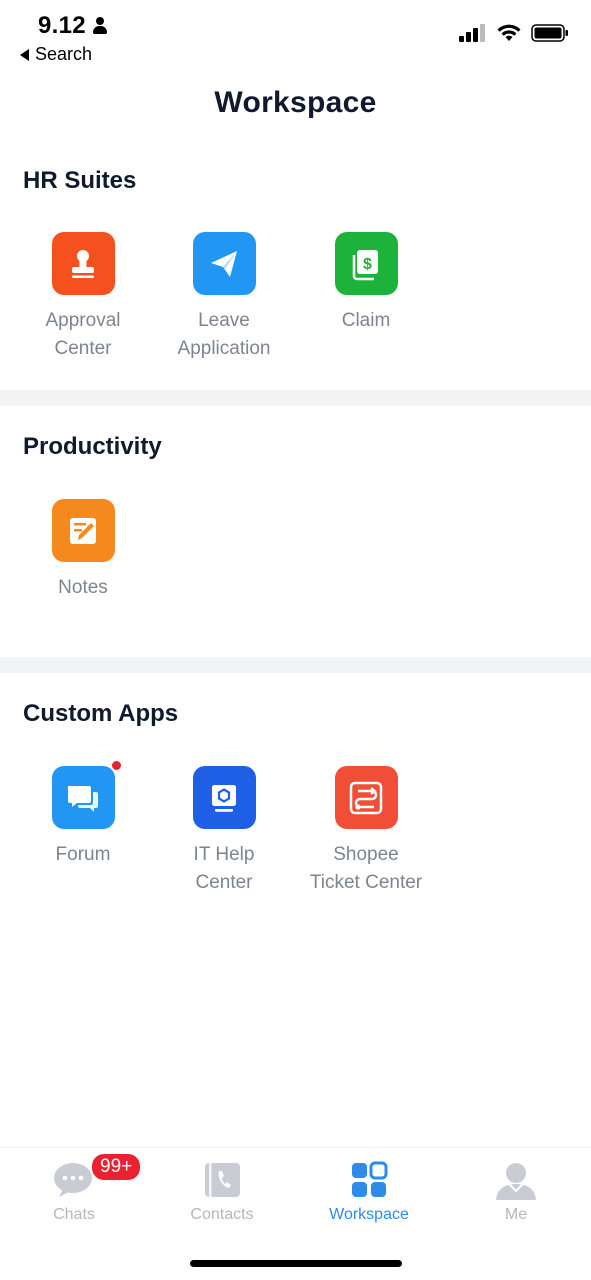 The image size is (591, 1280). I want to click on nav-label: Chats, so click(74, 1214).